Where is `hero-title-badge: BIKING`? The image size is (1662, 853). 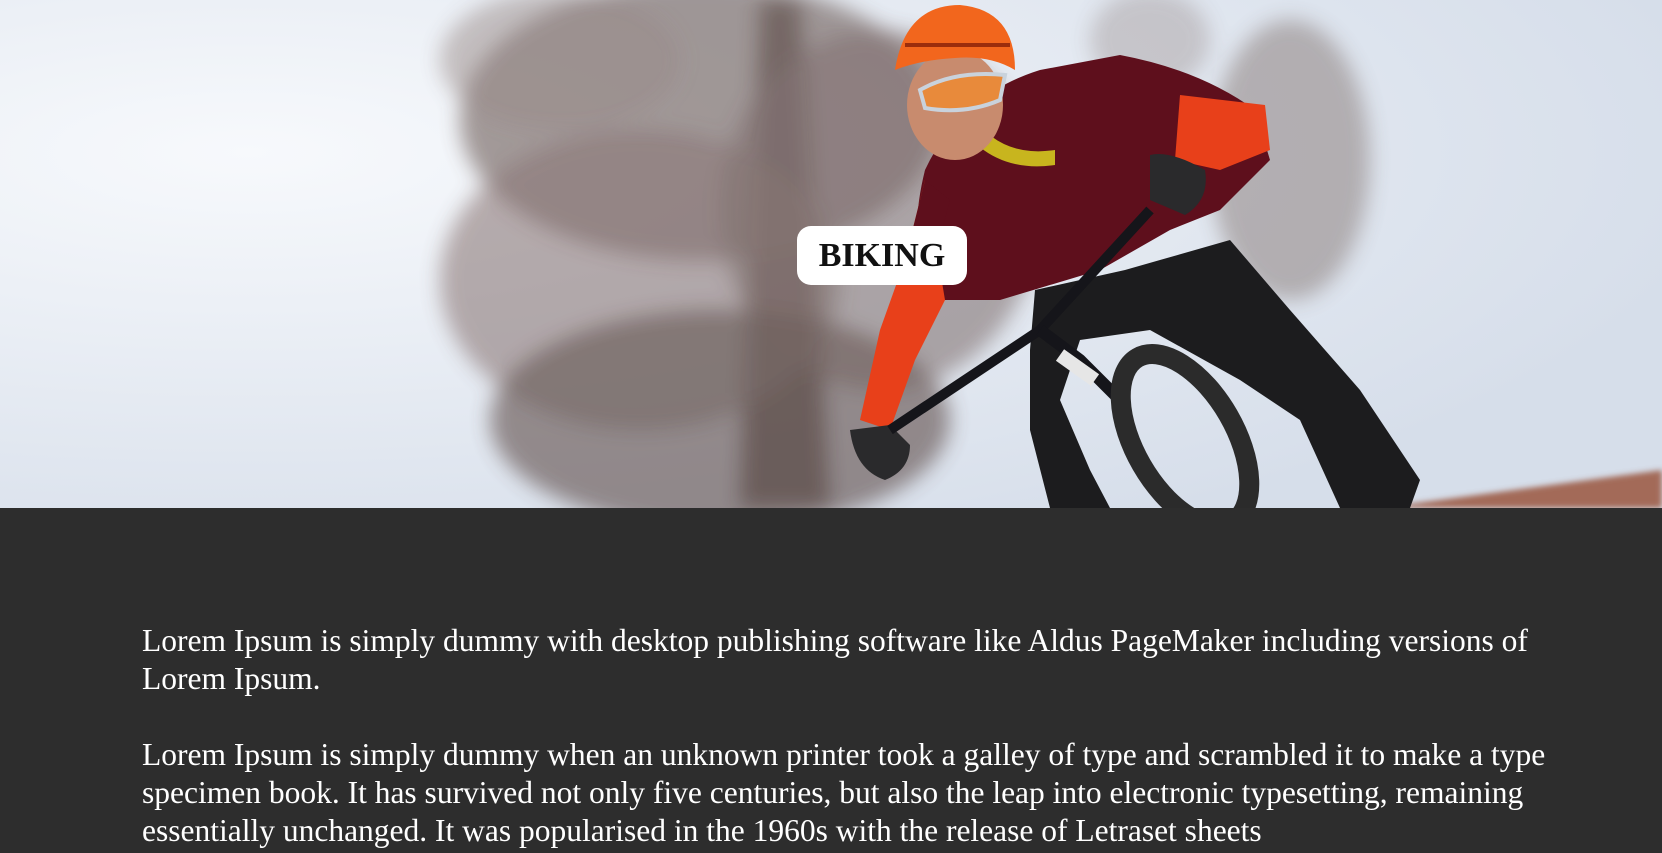
hero-title-badge: BIKING is located at coordinates (882, 255).